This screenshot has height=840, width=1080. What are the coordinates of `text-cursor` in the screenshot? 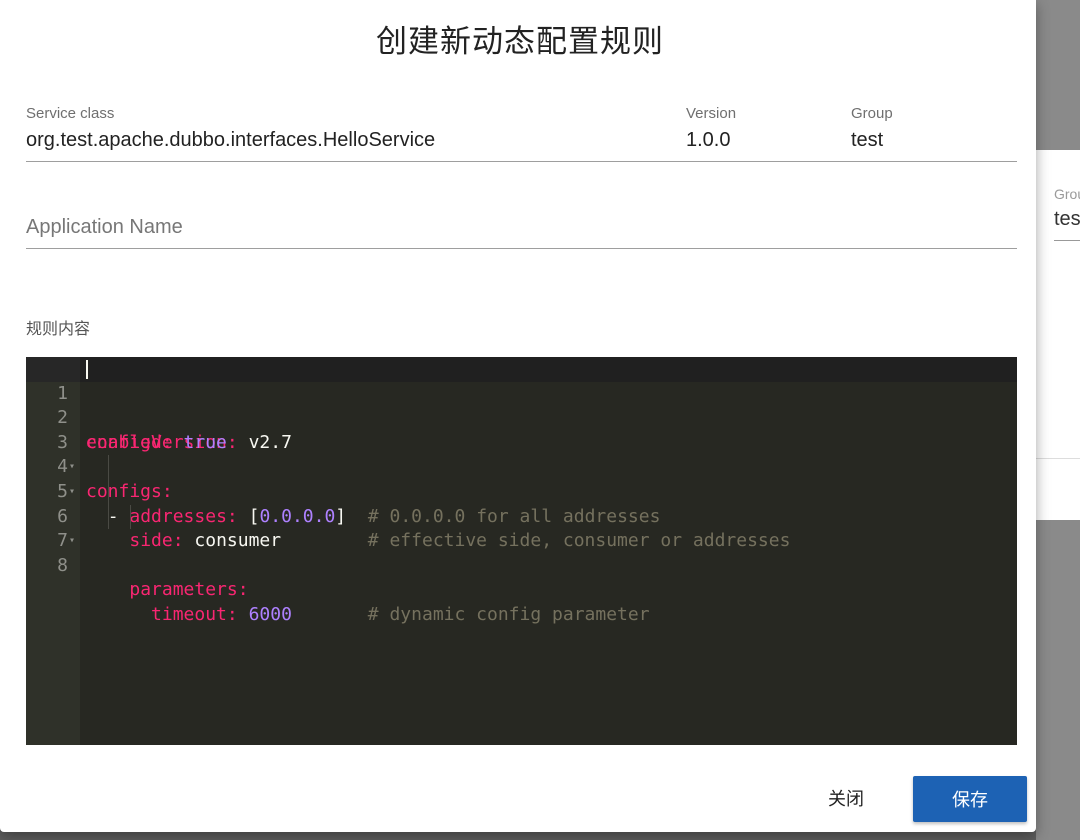 It's located at (87, 369).